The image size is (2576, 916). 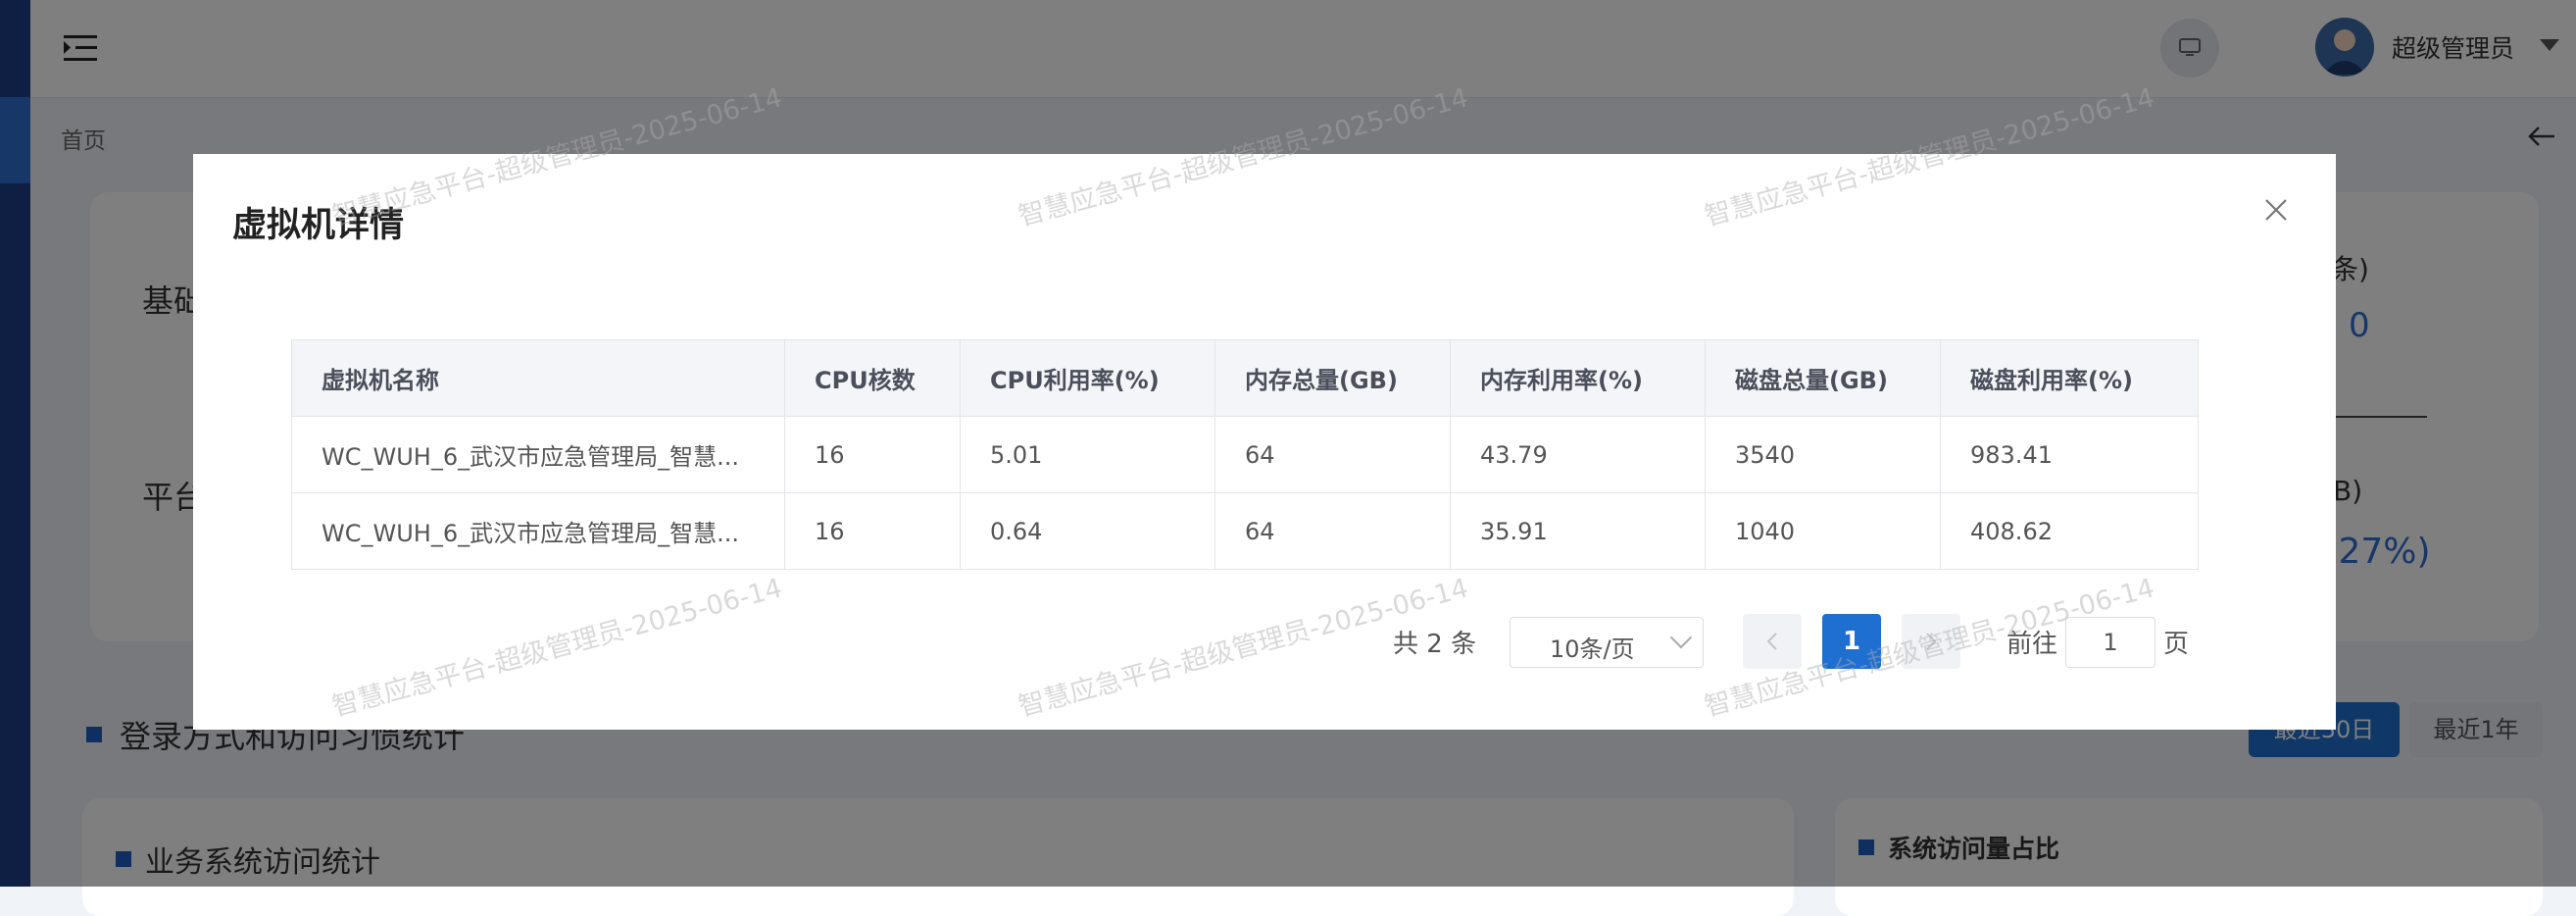 I want to click on table-cell: 983.41, so click(x=2069, y=454).